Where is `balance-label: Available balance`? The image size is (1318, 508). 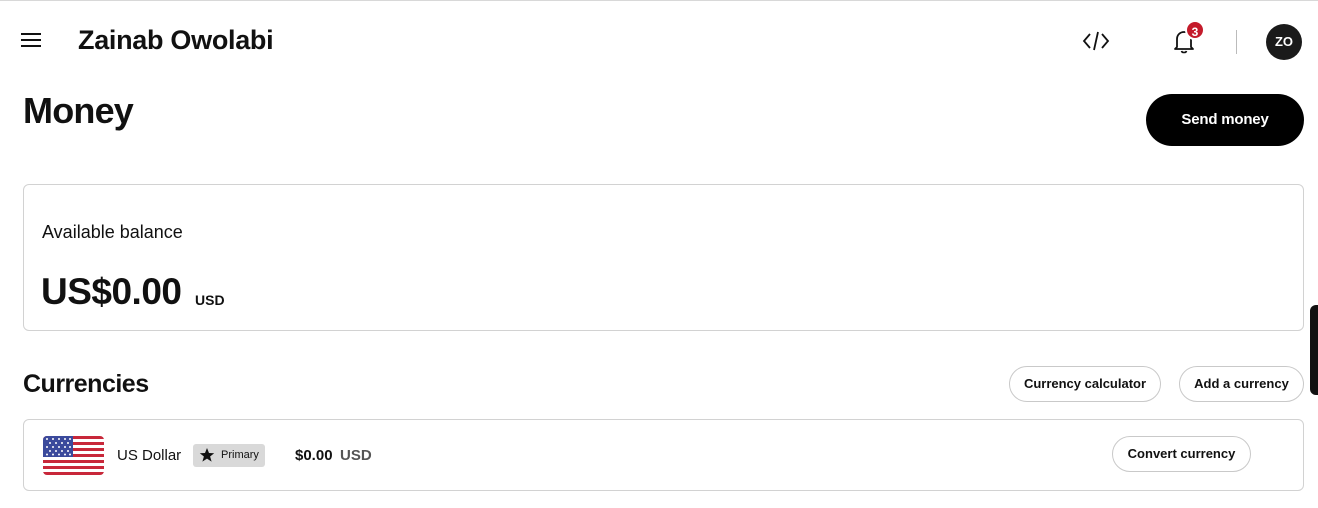 balance-label: Available balance is located at coordinates (112, 232).